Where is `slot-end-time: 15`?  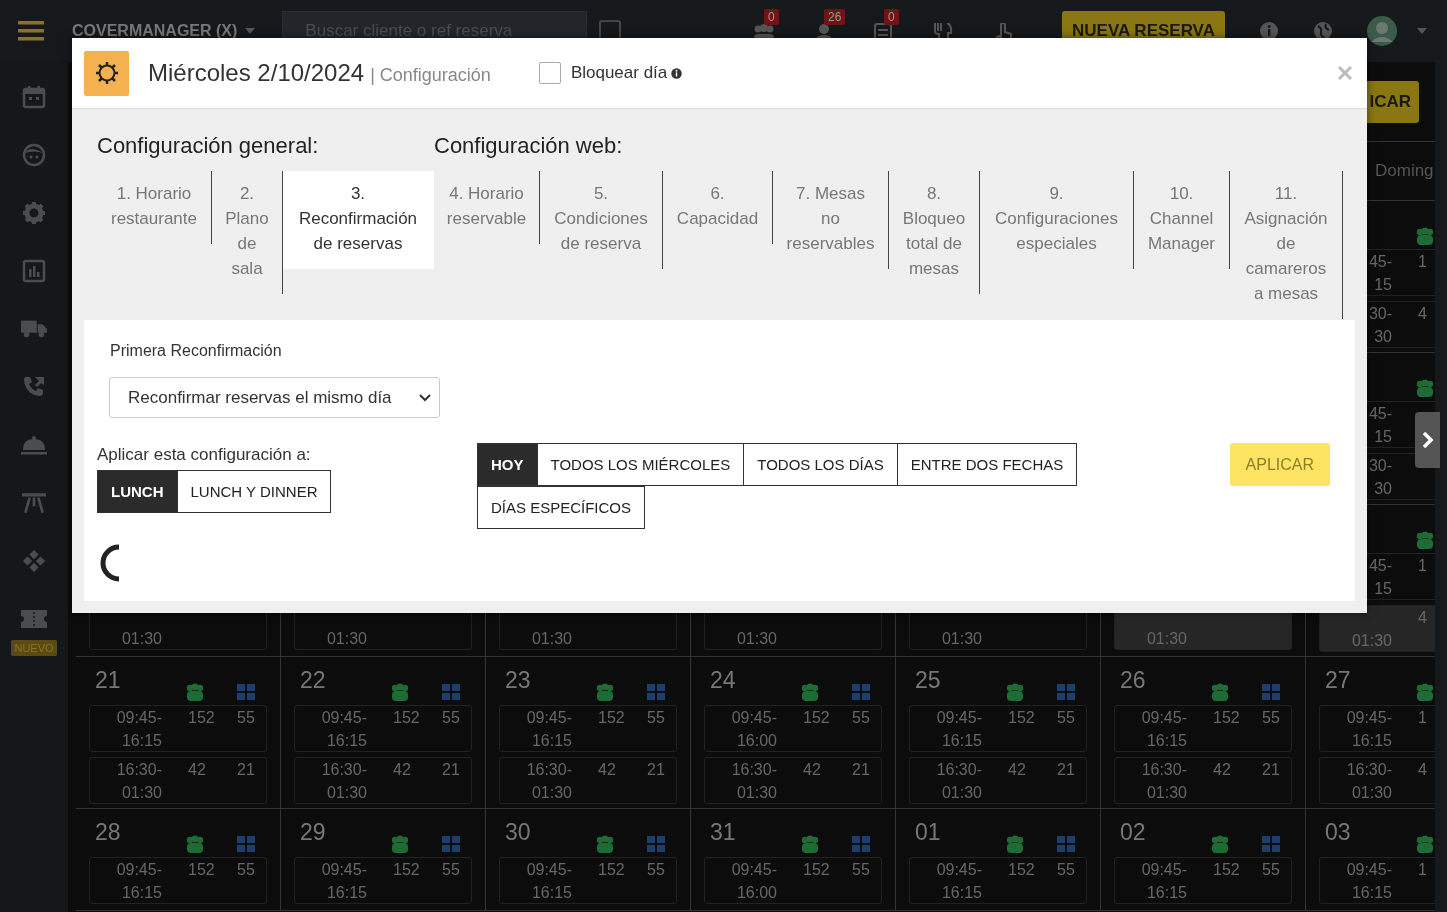 slot-end-time: 15 is located at coordinates (1383, 437).